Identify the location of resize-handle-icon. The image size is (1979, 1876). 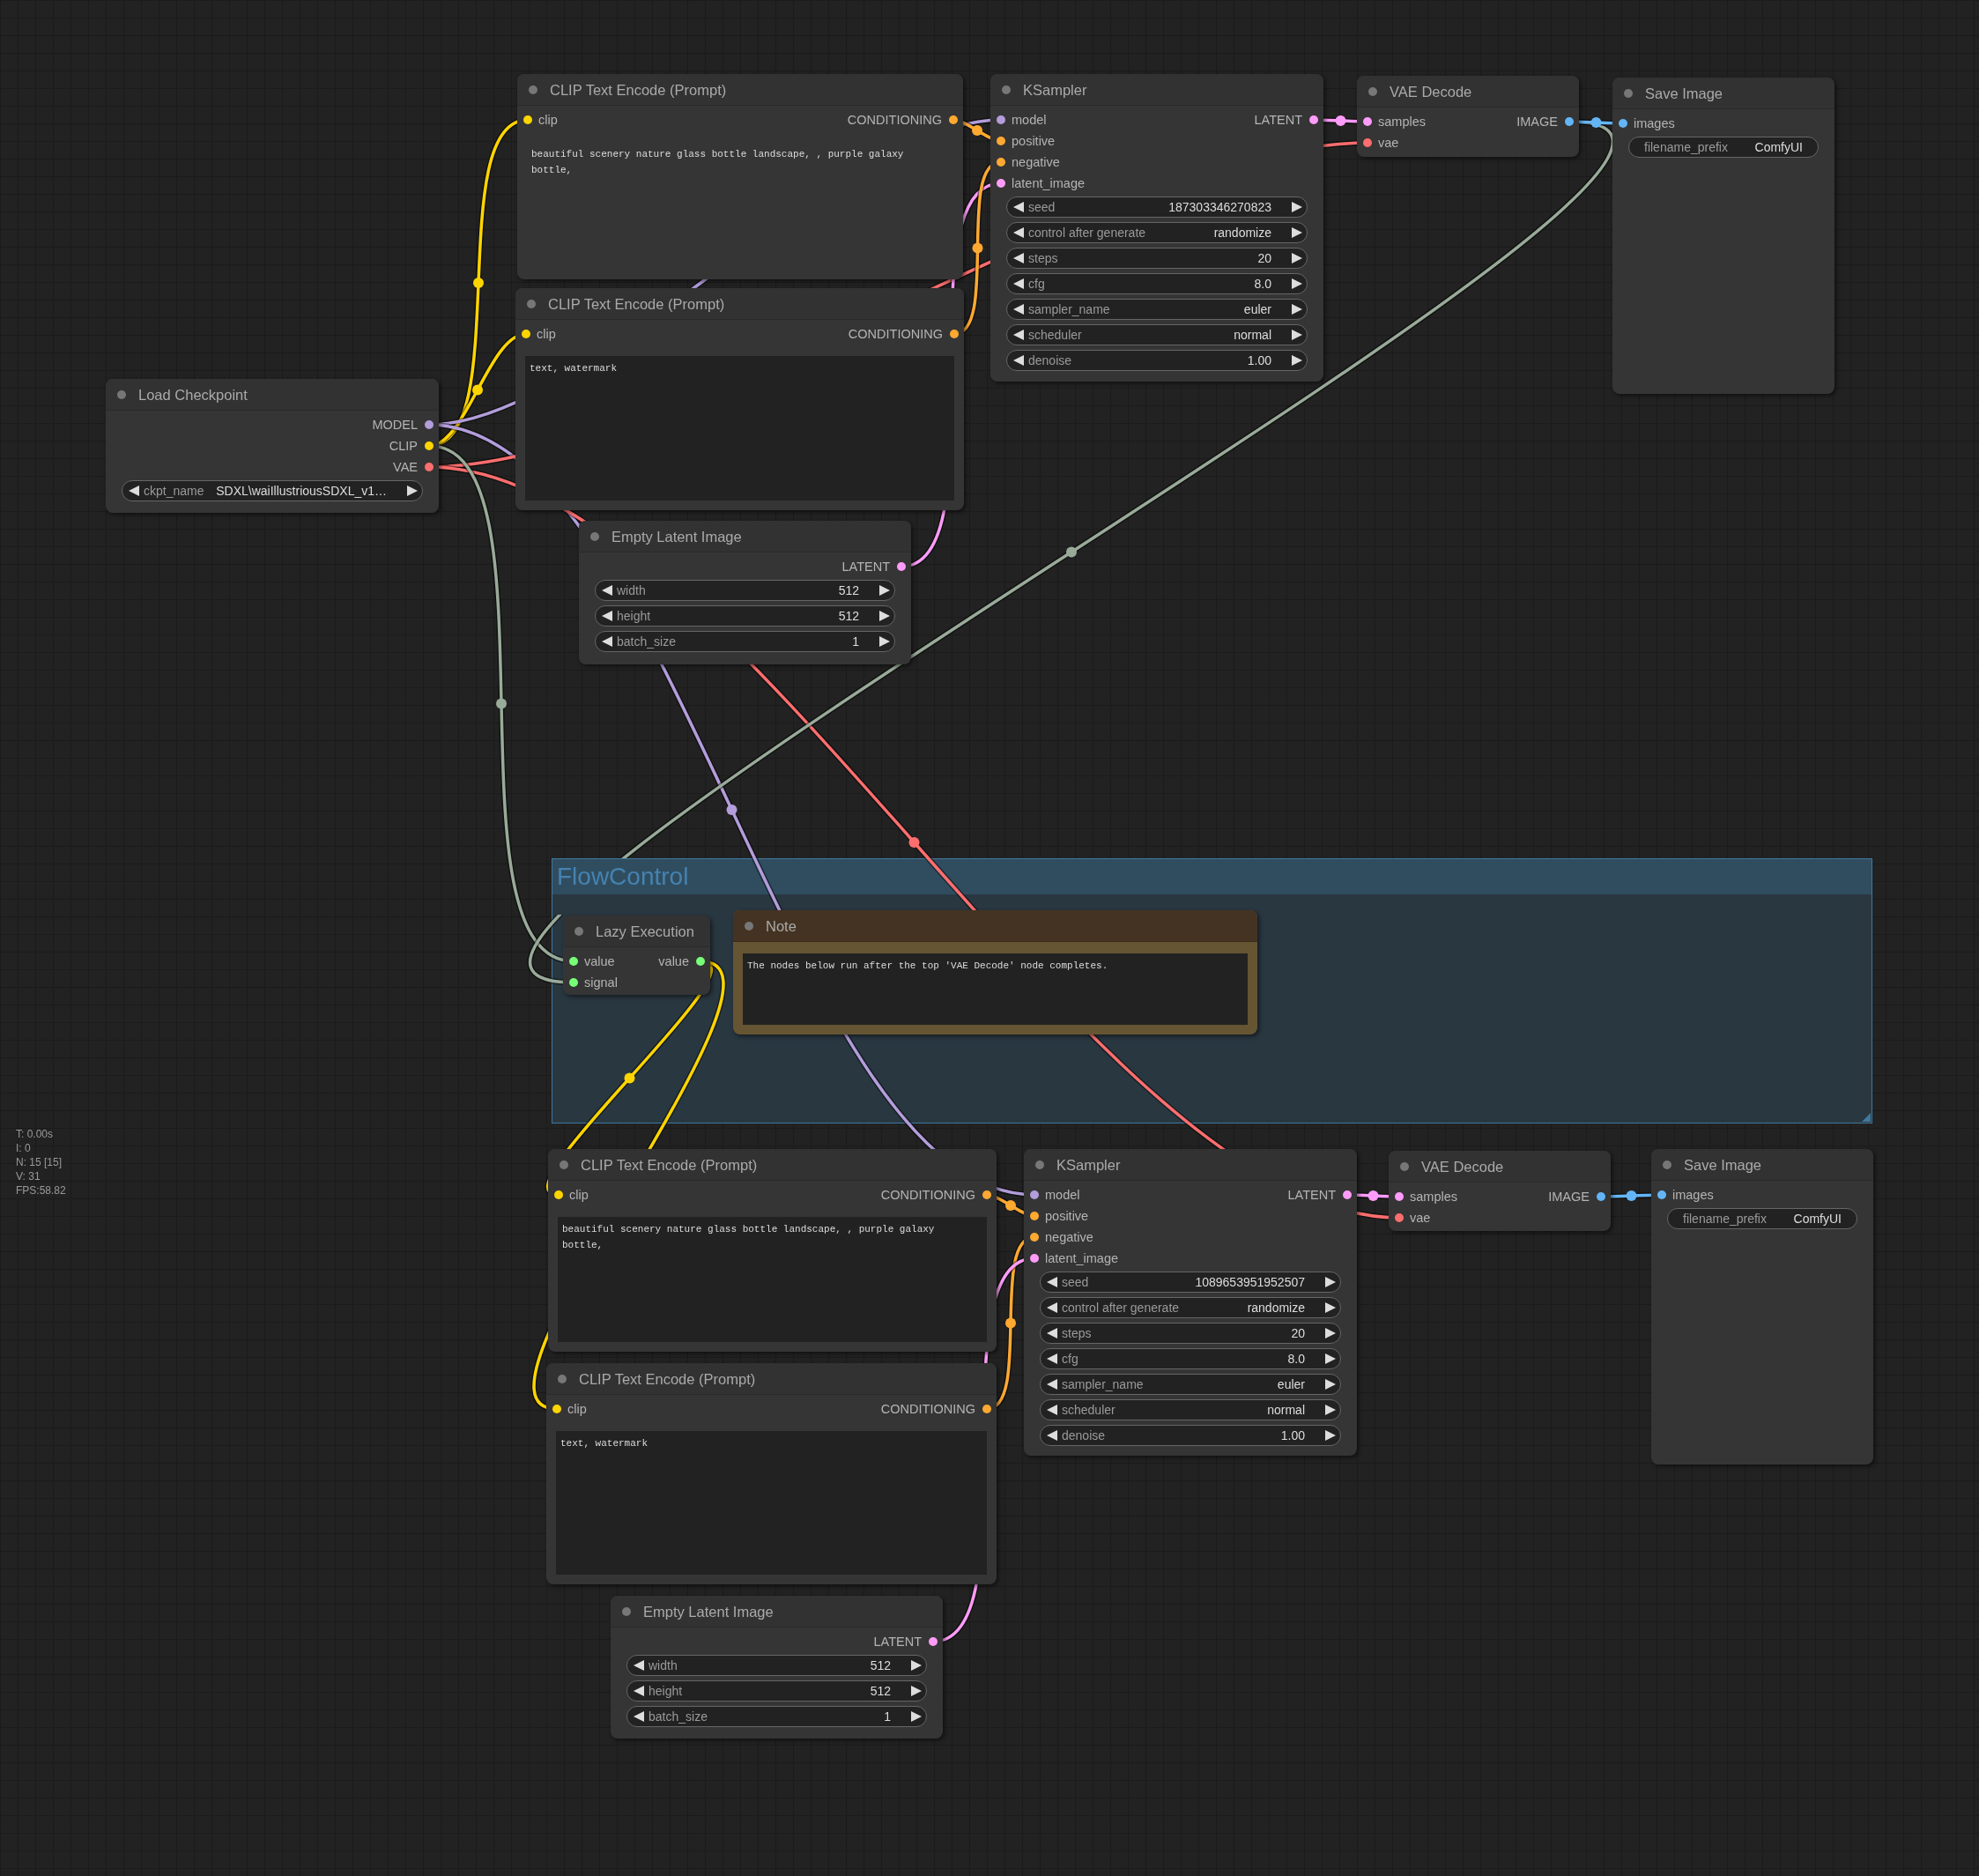
(1866, 1117).